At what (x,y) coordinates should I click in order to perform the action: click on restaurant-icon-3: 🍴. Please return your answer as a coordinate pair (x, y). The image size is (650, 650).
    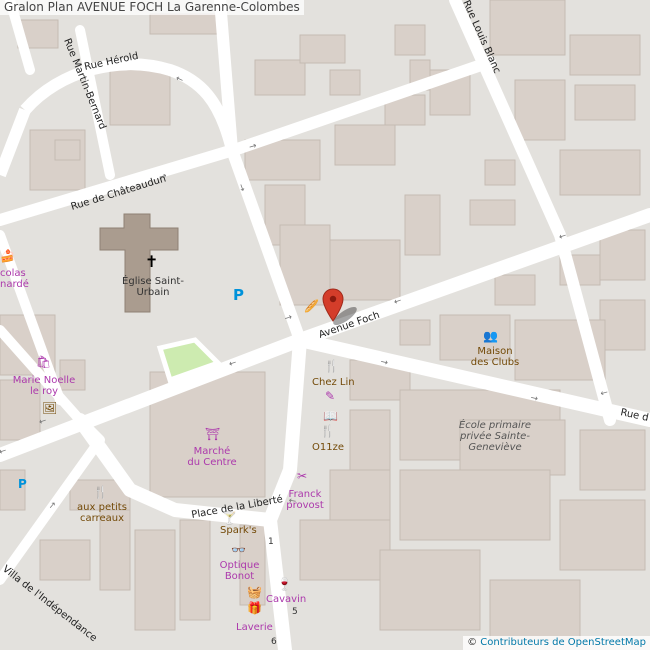
    Looking at the image, I should click on (100, 492).